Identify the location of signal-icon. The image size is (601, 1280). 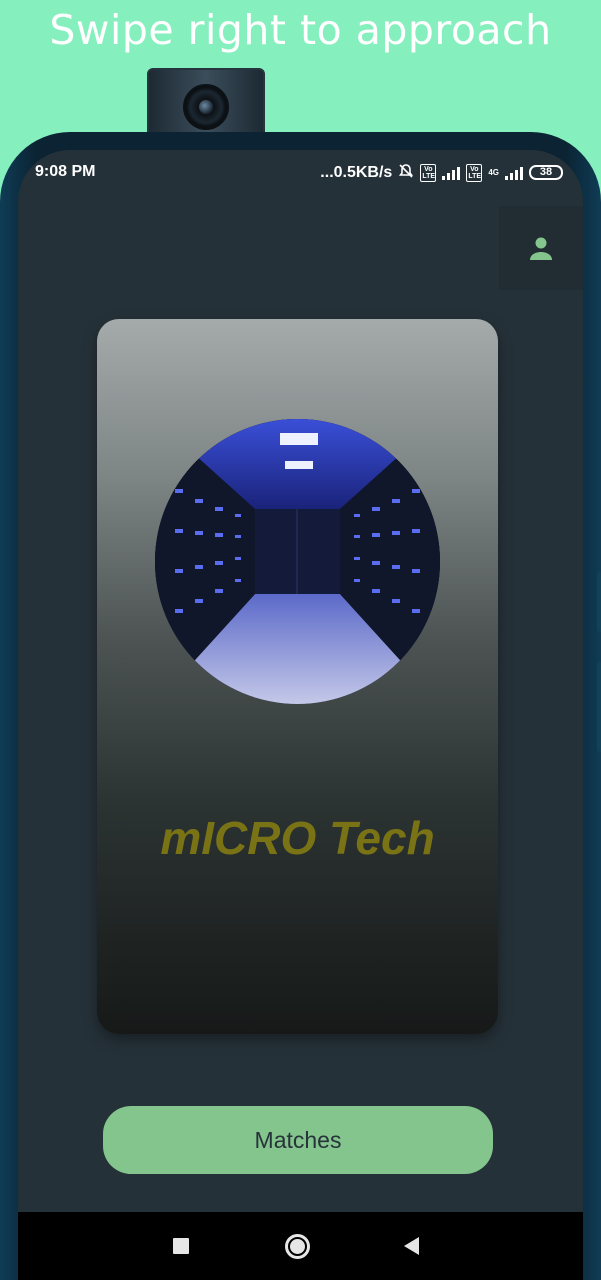
(451, 173).